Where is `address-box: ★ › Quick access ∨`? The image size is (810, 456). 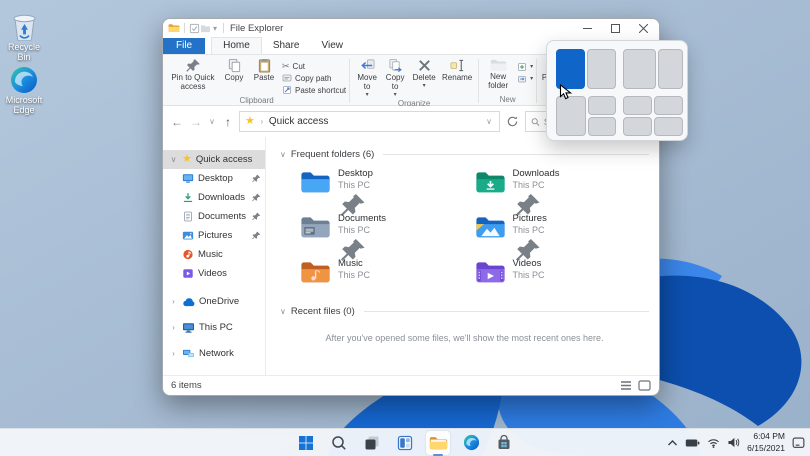
address-box: ★ › Quick access ∨ is located at coordinates (369, 121).